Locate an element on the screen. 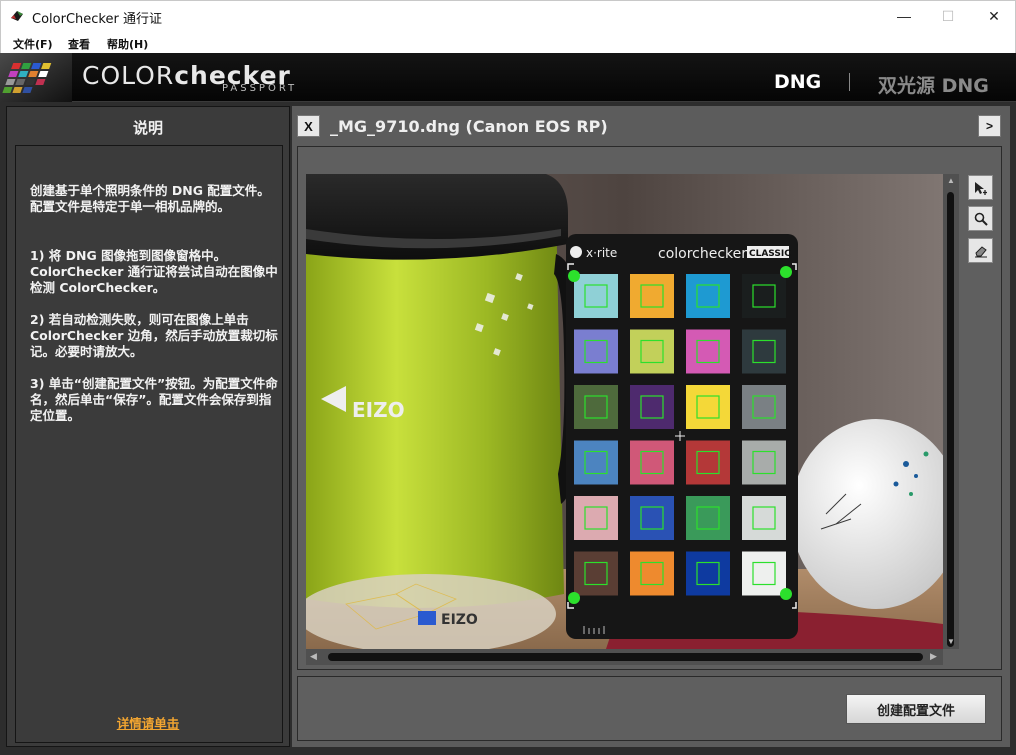  tab-dual-illuminant-dng: 双光源 DNG is located at coordinates (933, 84).